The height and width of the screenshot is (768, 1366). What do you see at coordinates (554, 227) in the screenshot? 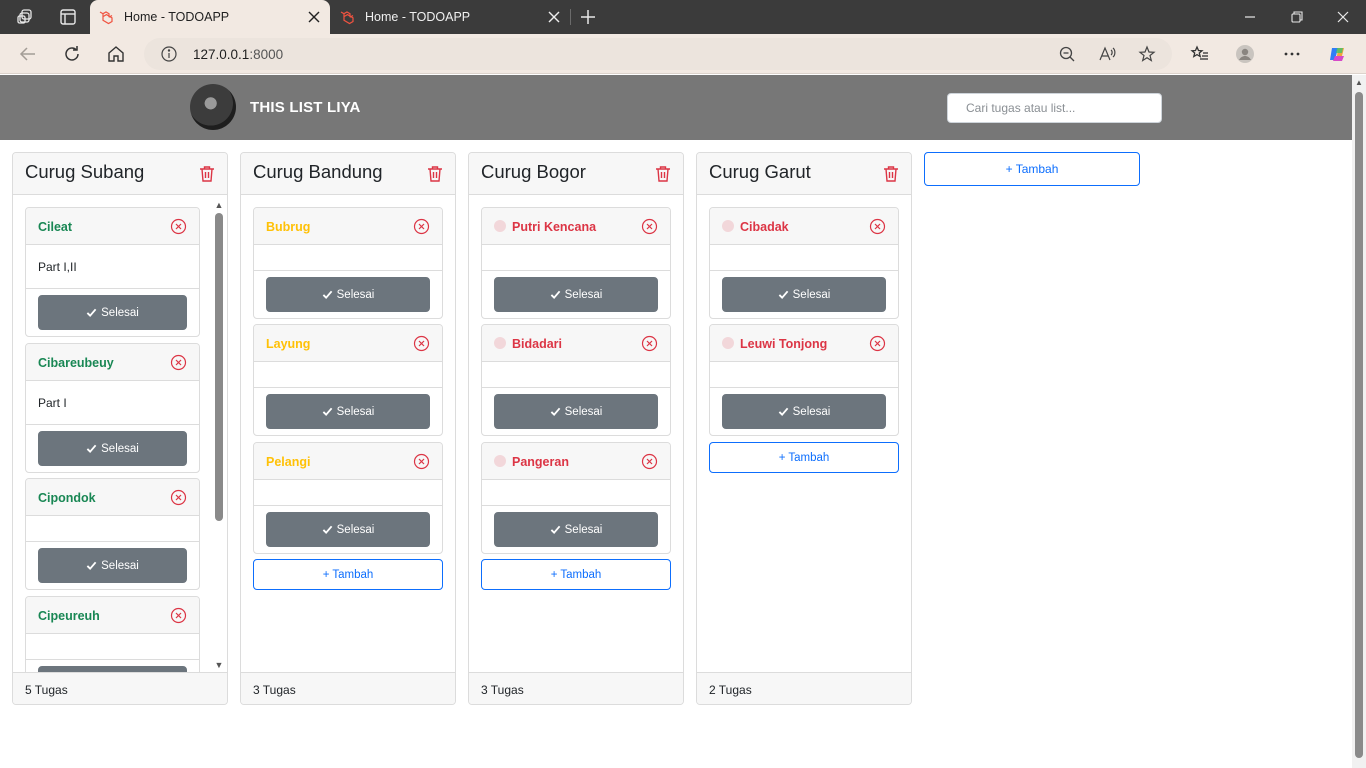
I see `task-title: Putri Kencana` at bounding box center [554, 227].